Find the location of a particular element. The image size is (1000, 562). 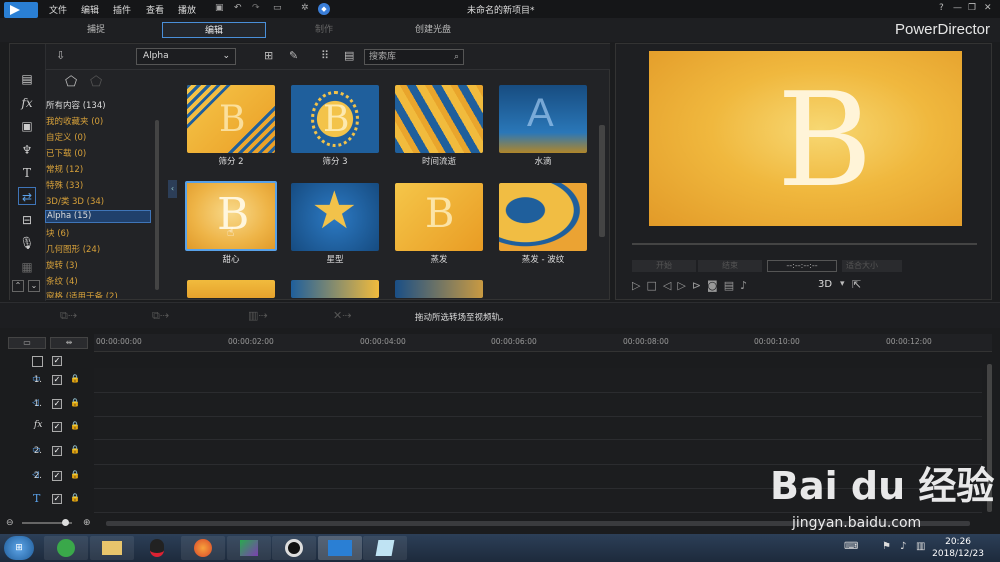

category-item: 所有内容 (134) is located at coordinates (75, 105).